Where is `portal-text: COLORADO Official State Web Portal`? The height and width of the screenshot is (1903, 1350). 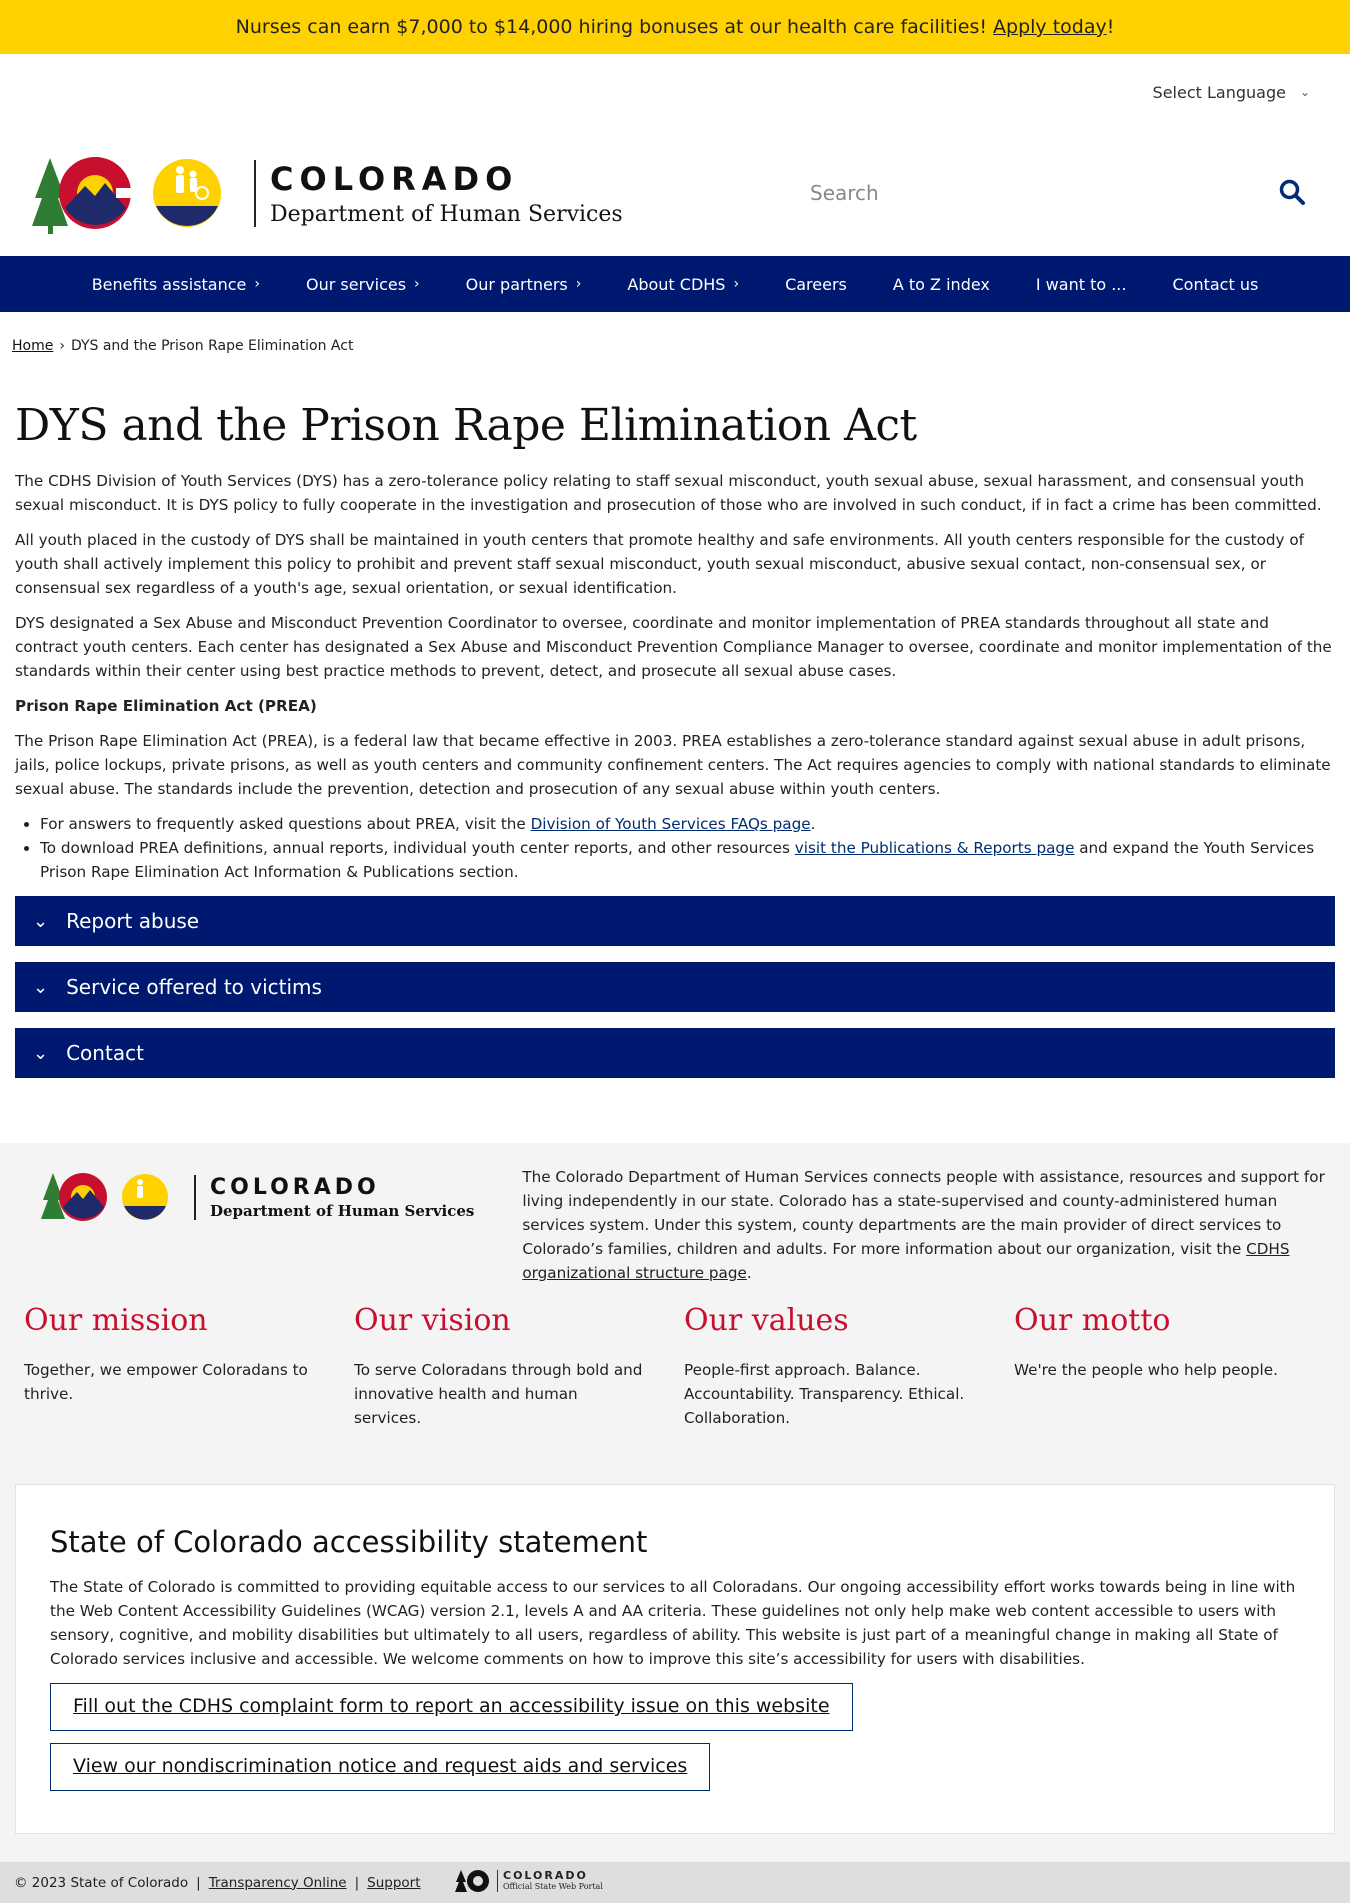
portal-text: COLORADO Official State Web Portal is located at coordinates (550, 1881).